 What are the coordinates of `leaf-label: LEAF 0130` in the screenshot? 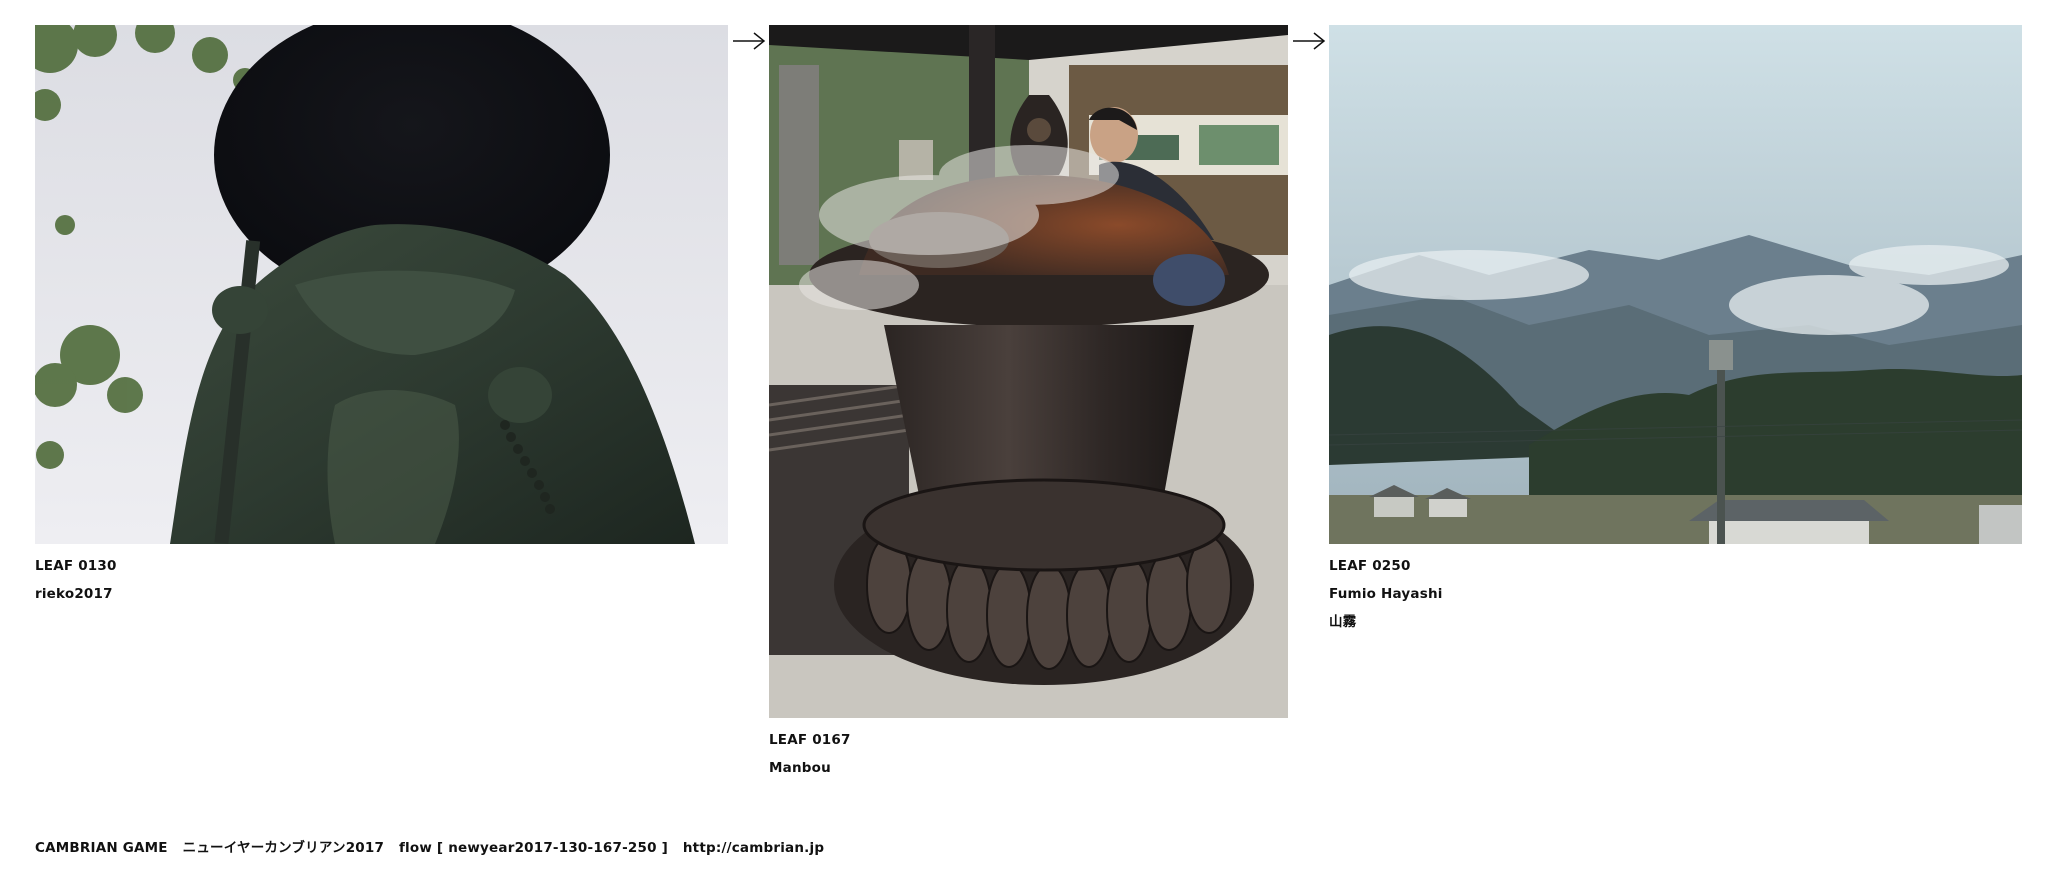 It's located at (76, 566).